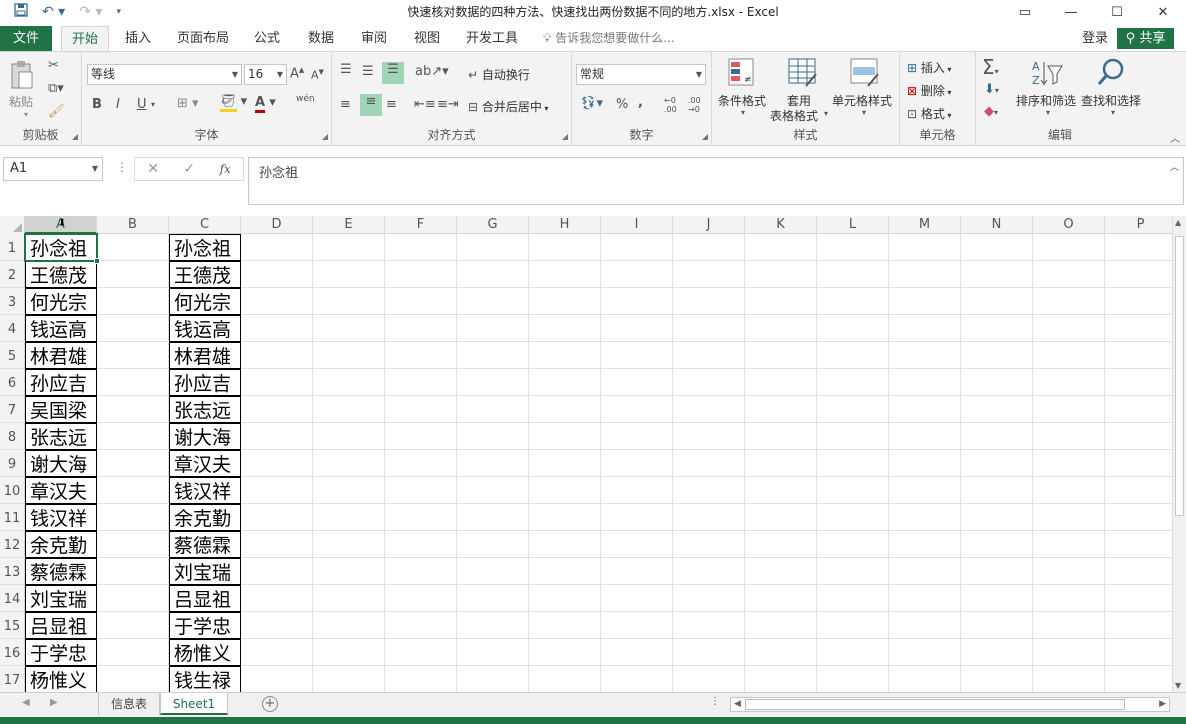  What do you see at coordinates (368, 71) in the screenshot?
I see `align-middle-icon: ☰` at bounding box center [368, 71].